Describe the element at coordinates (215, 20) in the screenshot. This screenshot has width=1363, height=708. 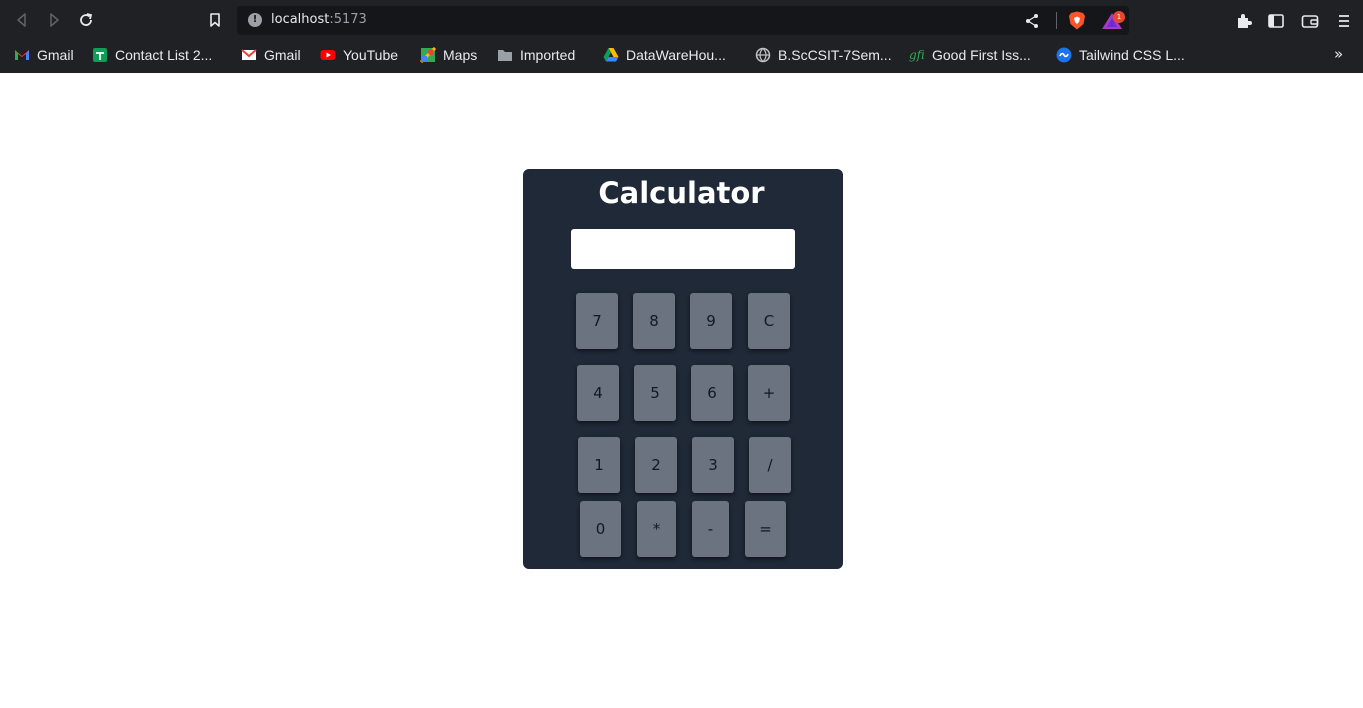
I see `bookmark-icon` at that location.